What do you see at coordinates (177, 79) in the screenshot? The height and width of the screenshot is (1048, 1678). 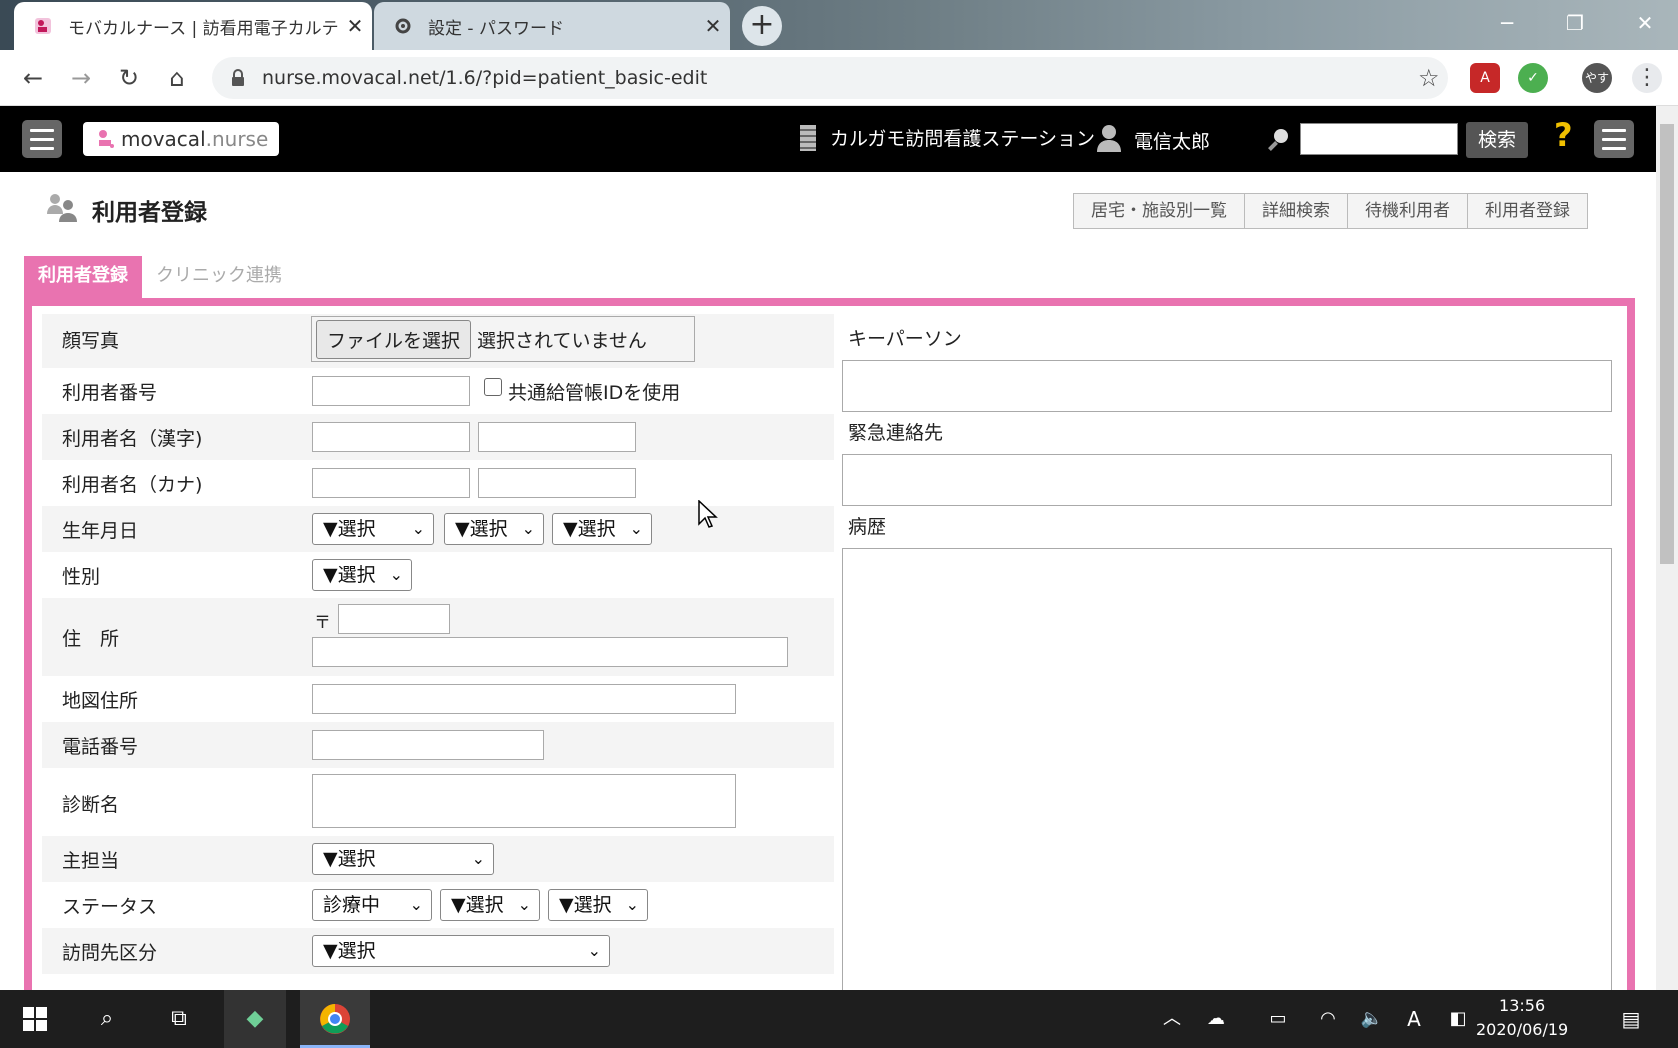 I see `home-icon: ⌂` at bounding box center [177, 79].